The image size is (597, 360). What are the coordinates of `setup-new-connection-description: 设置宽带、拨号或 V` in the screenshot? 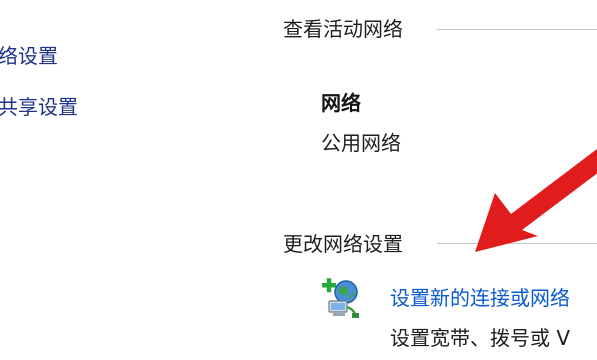 It's located at (480, 338).